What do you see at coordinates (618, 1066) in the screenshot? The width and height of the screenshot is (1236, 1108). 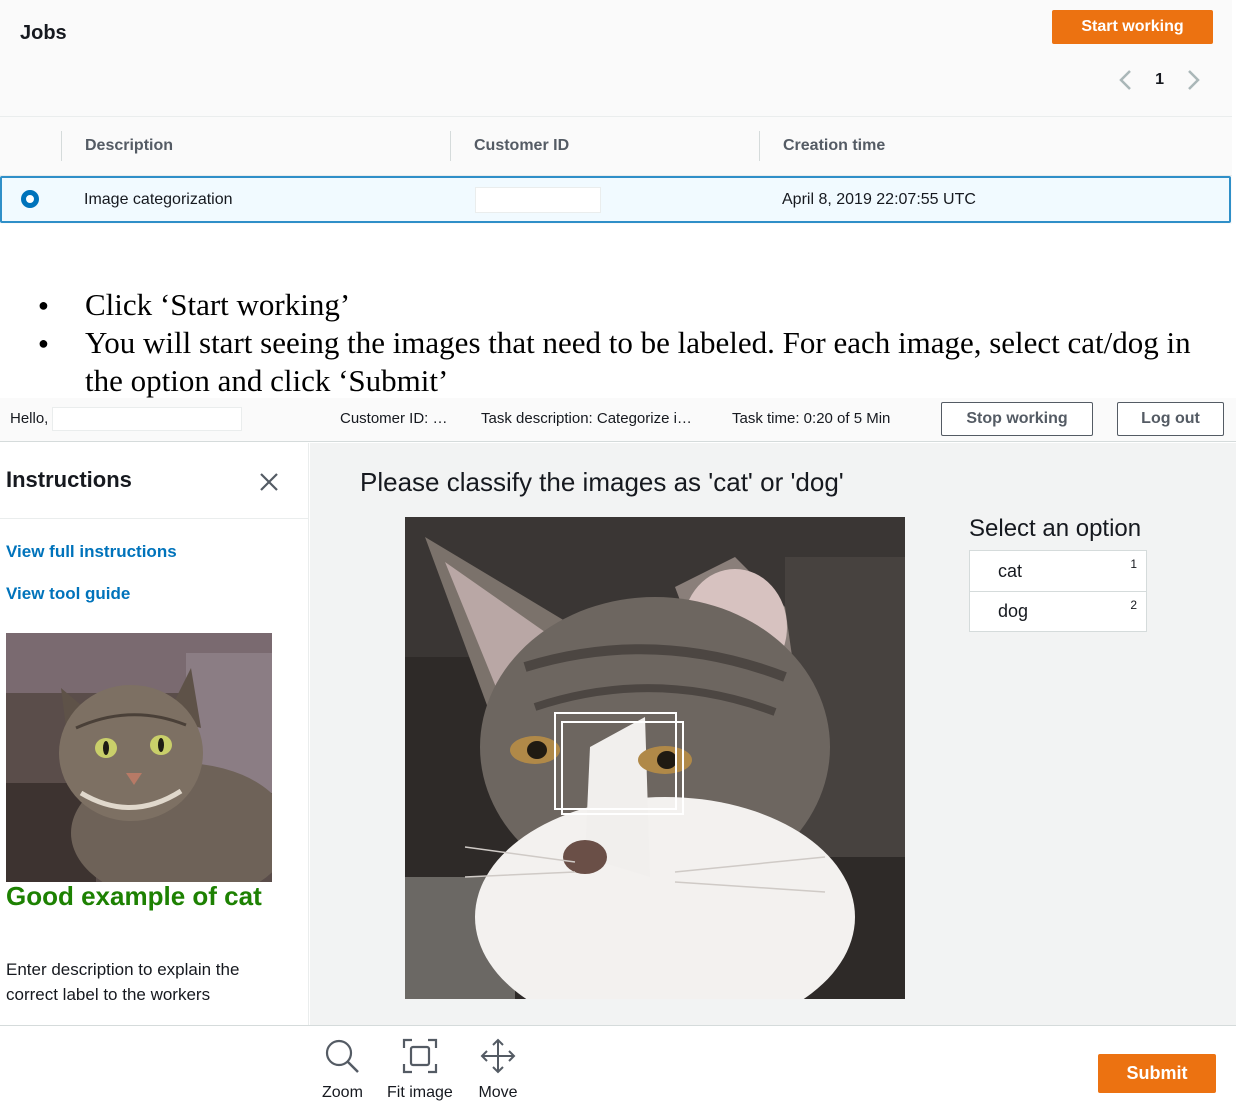 I see `bottom-toolbar: Zoom Fit image Move Submit` at bounding box center [618, 1066].